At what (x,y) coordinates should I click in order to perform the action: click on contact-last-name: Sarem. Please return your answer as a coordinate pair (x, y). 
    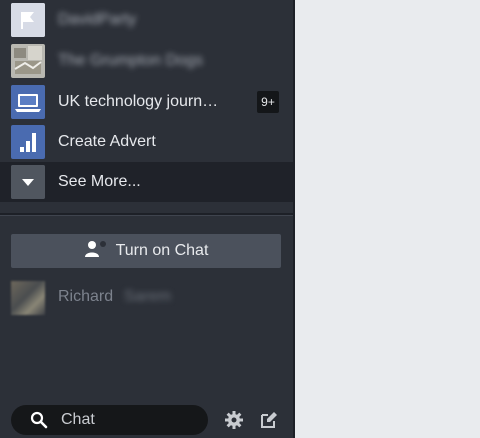
    Looking at the image, I should click on (148, 296).